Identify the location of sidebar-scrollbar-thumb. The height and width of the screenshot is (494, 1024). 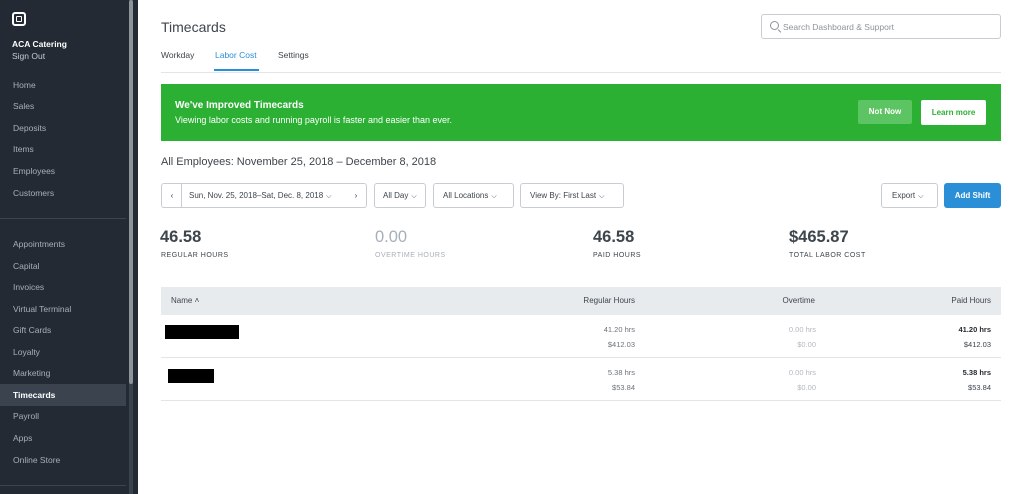
(131, 192).